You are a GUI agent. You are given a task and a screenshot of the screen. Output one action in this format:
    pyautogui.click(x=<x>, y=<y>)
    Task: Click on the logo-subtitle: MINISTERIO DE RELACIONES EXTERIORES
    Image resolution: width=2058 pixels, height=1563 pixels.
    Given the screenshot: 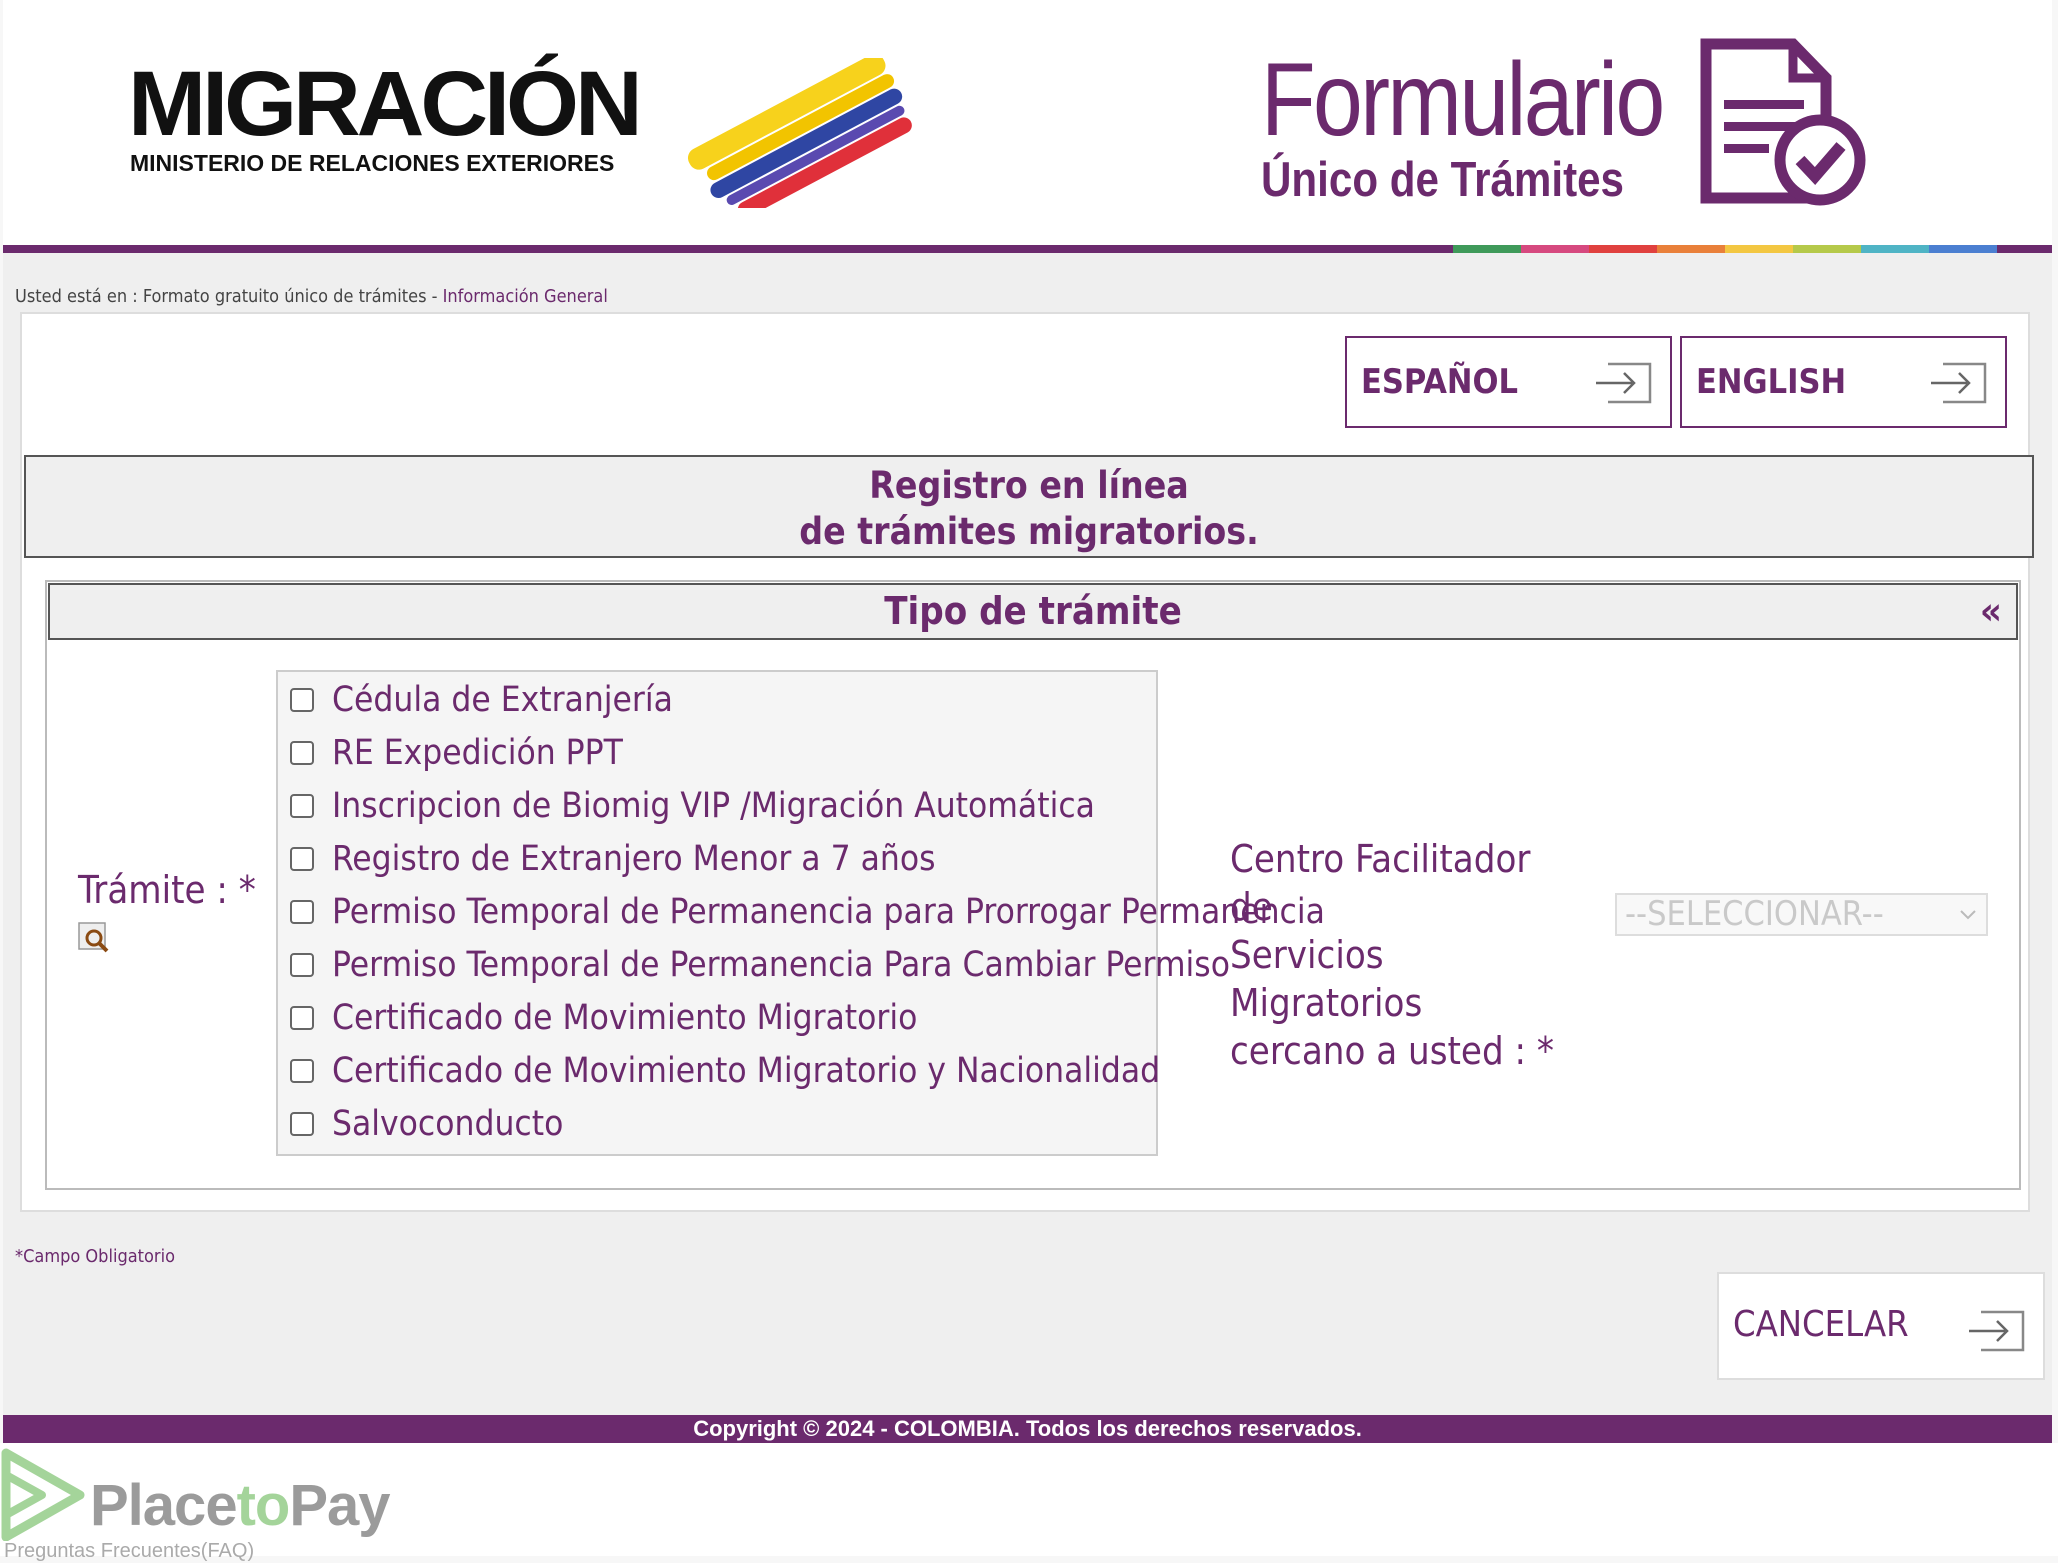 What is the action you would take?
    pyautogui.click(x=372, y=163)
    